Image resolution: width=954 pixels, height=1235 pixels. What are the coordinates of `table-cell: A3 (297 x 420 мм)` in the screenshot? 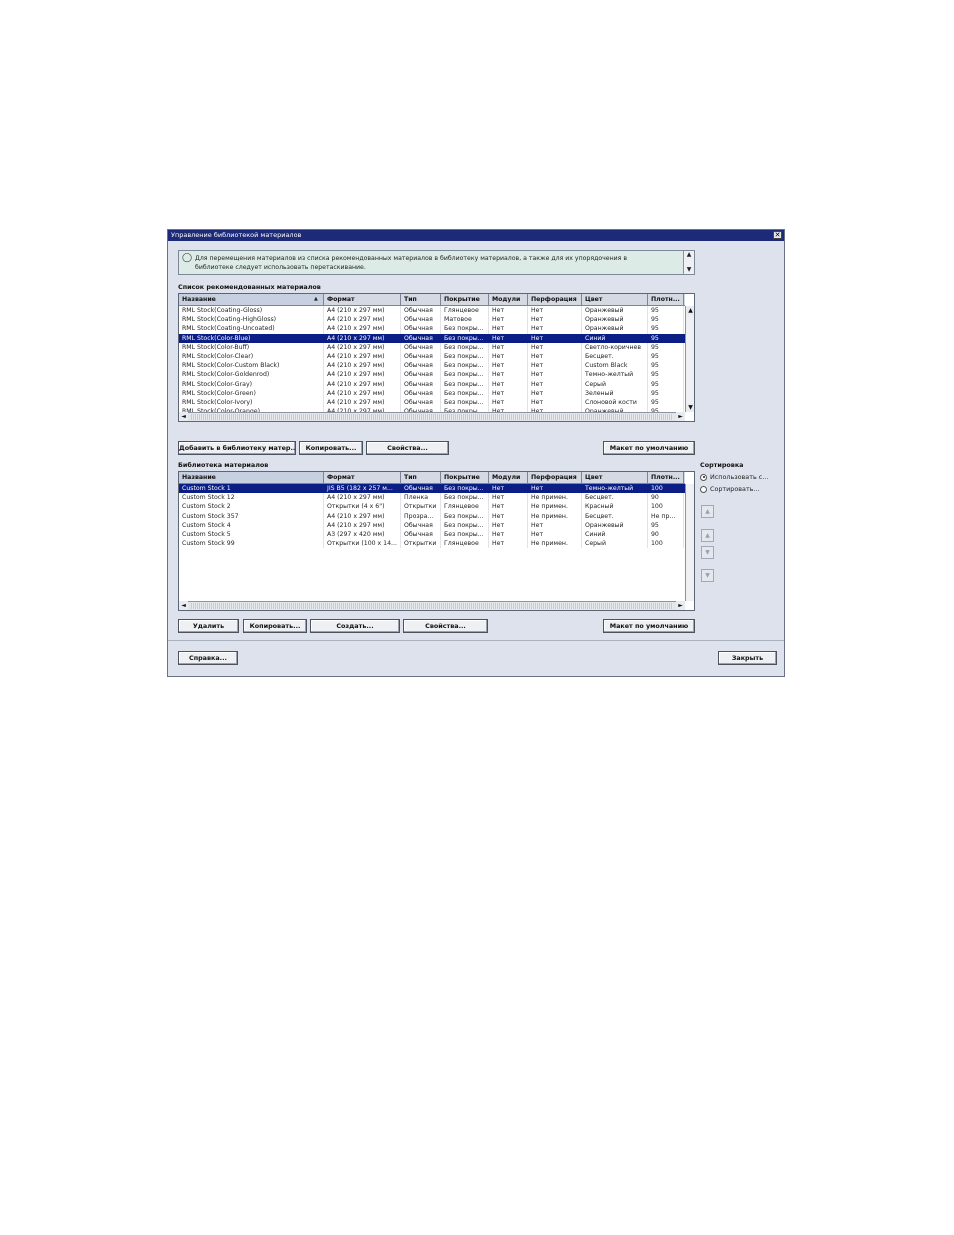 It's located at (362, 535).